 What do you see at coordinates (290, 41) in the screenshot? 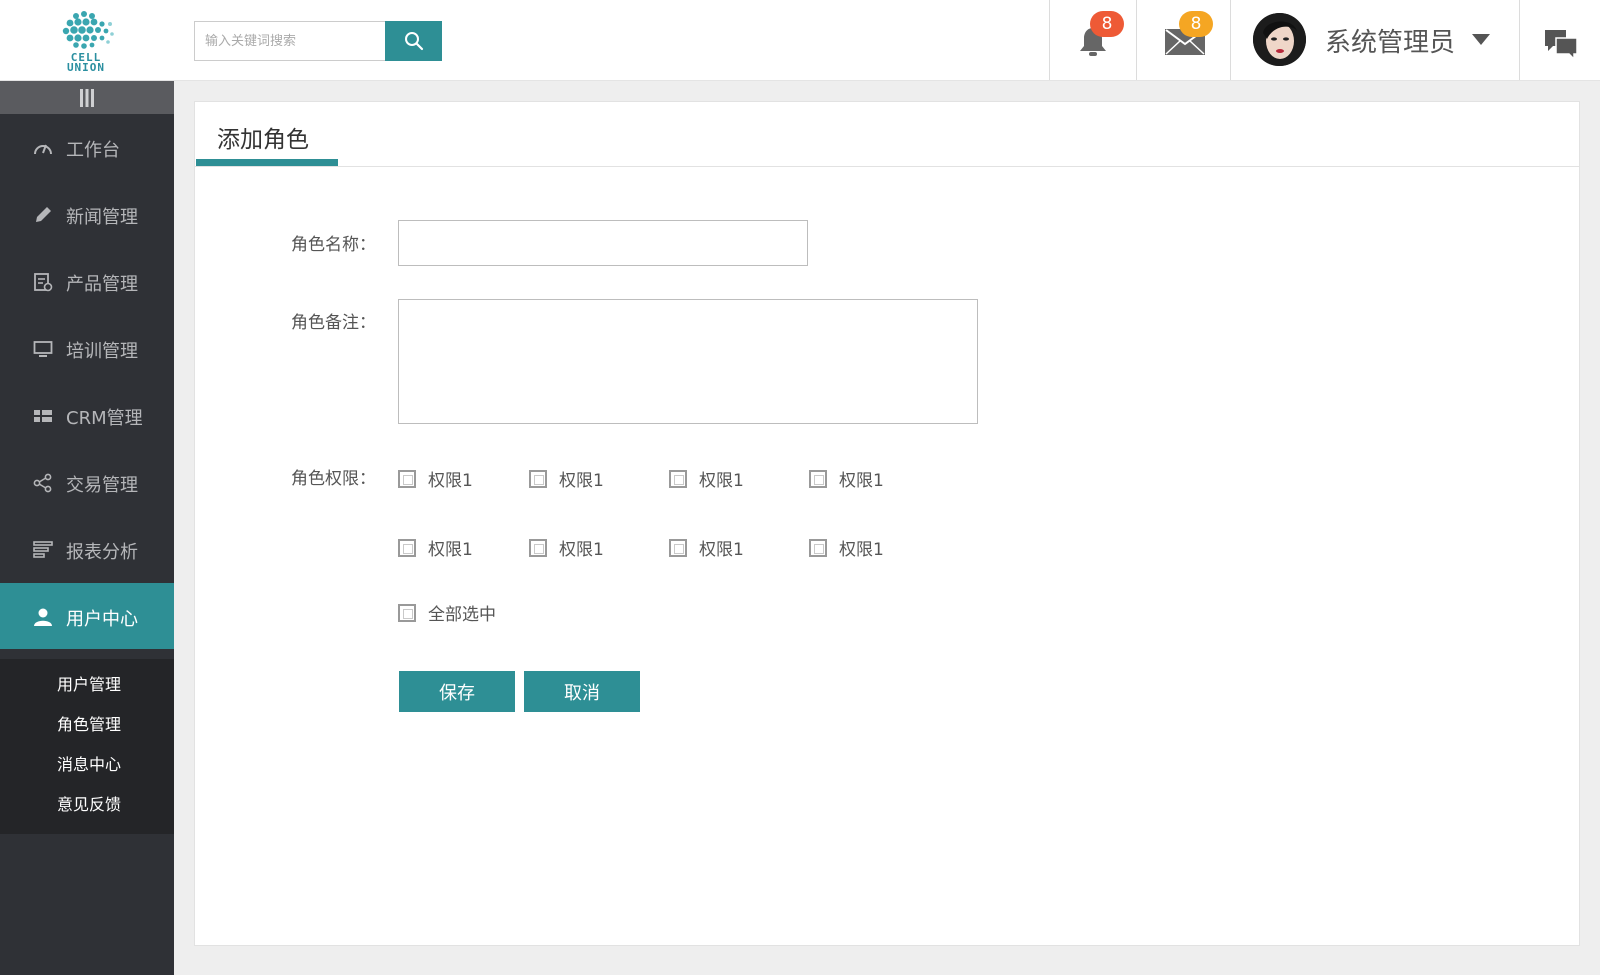
I see `search-input` at bounding box center [290, 41].